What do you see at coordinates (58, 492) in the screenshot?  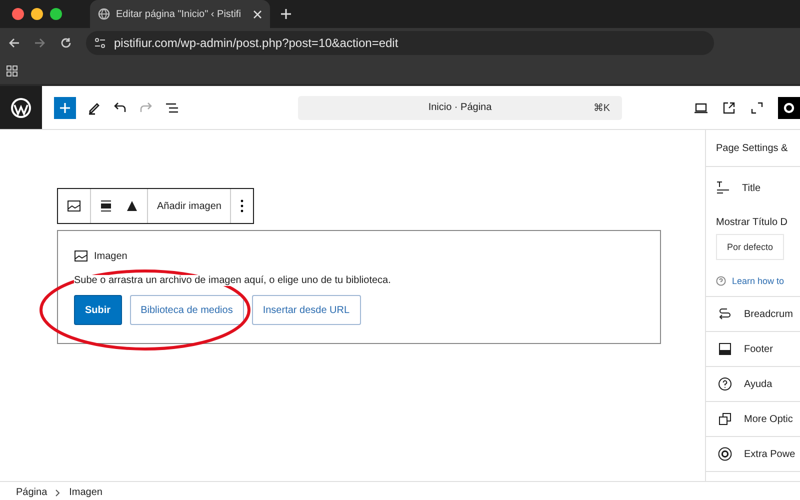 I see `chevron-icon` at bounding box center [58, 492].